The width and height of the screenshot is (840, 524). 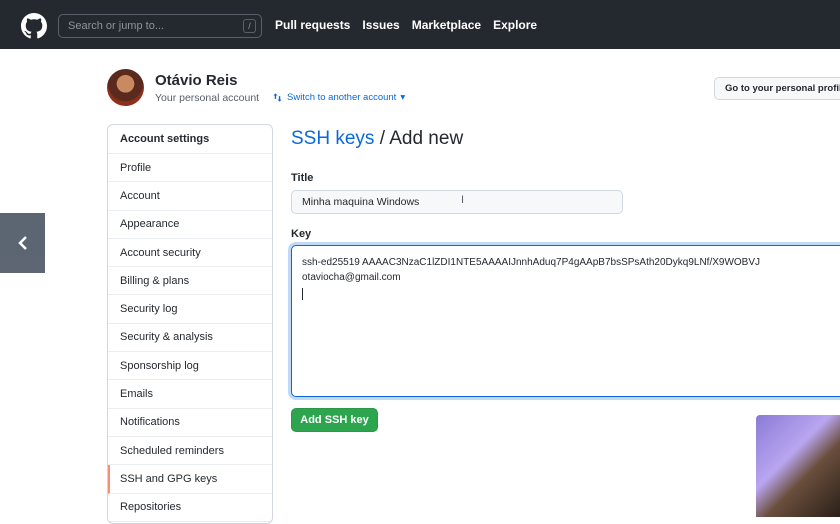 I want to click on sidebar-item-security-log: Security log, so click(x=190, y=309).